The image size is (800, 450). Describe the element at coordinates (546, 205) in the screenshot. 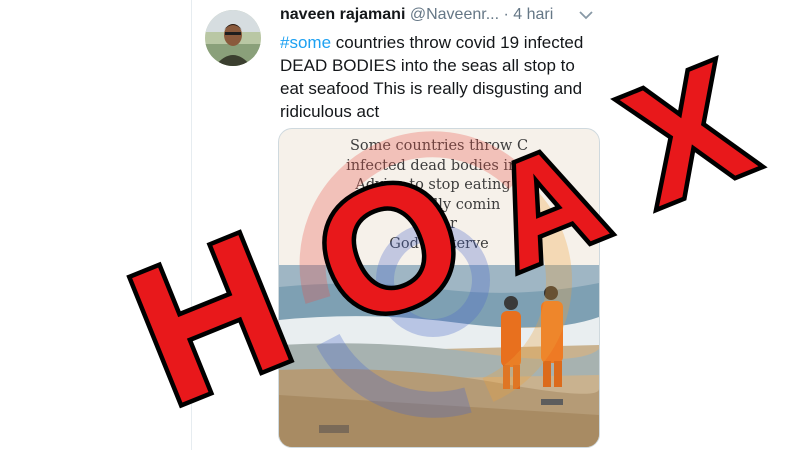

I see `hoax-letter: A` at that location.